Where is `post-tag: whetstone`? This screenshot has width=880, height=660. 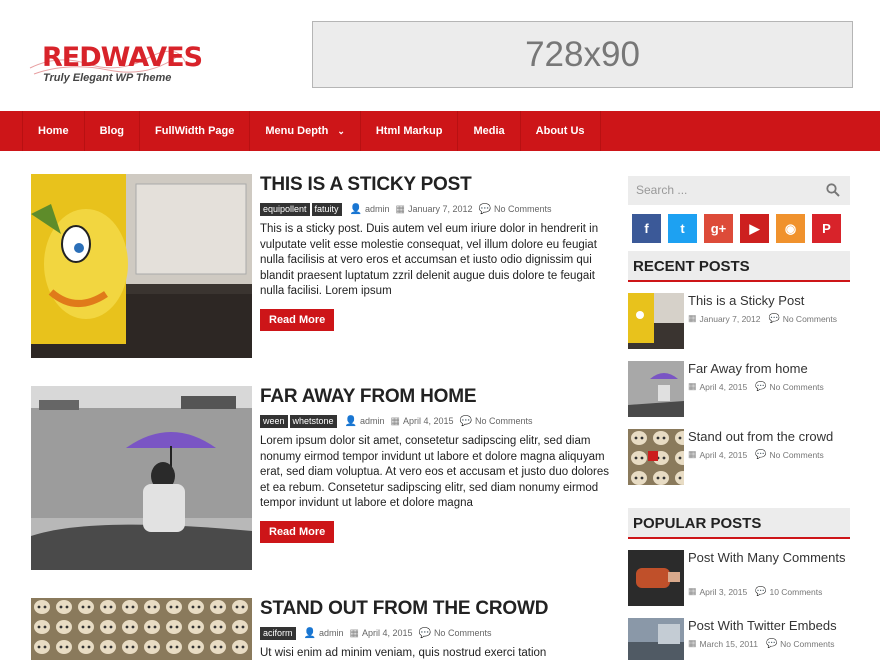
post-tag: whetstone is located at coordinates (313, 421).